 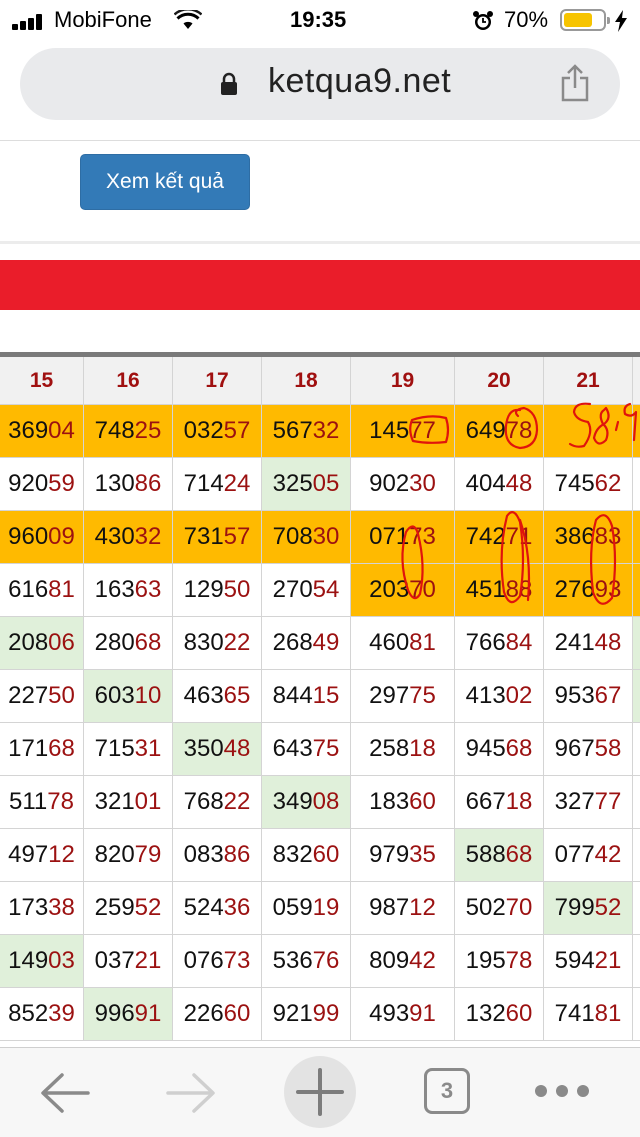 I want to click on clock-time: 19:35, so click(x=318, y=19).